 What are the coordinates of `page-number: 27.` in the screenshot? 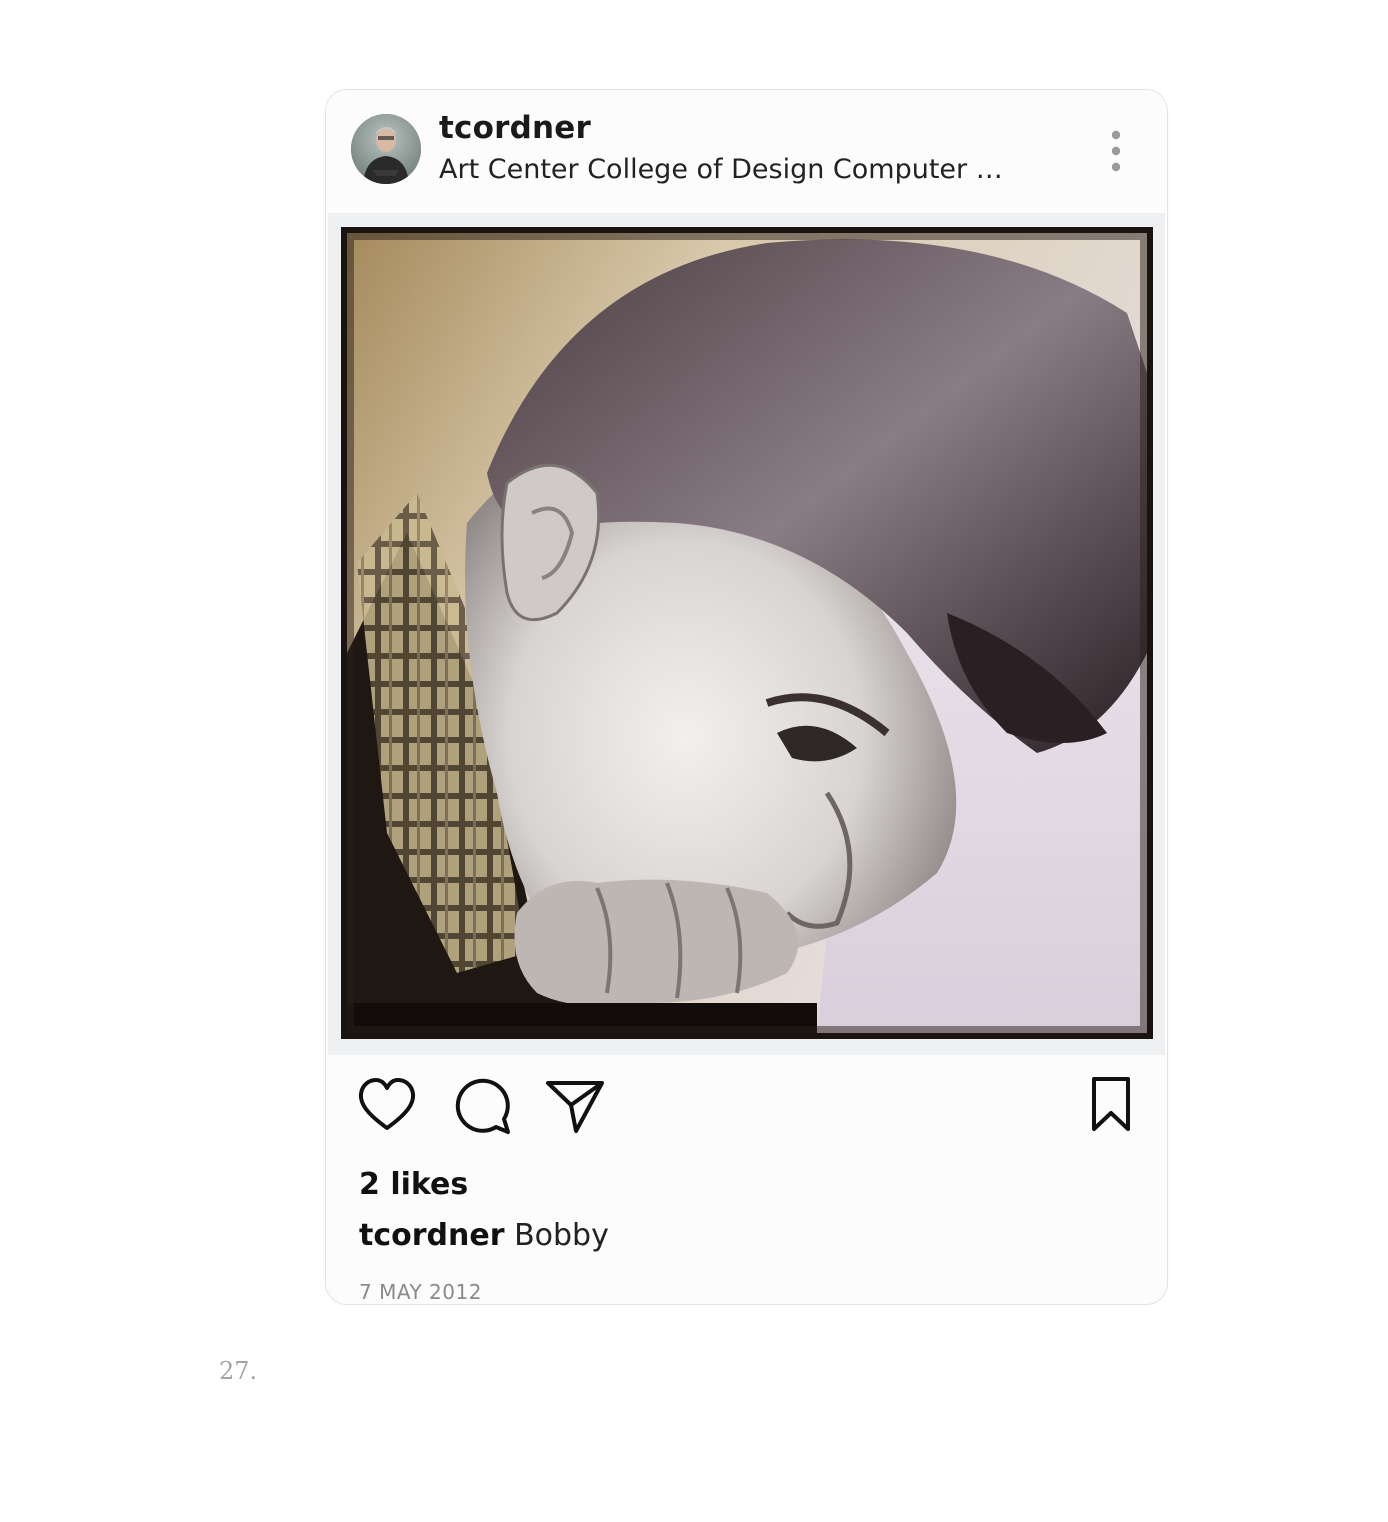 It's located at (238, 1371).